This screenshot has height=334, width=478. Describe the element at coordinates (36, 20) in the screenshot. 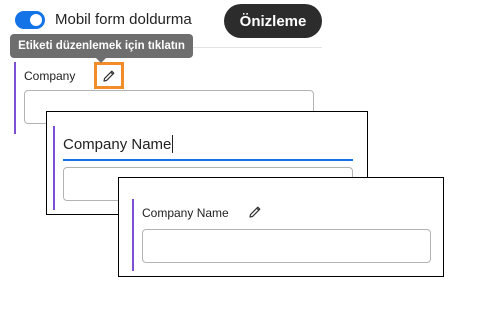

I see `toggle-knob` at that location.